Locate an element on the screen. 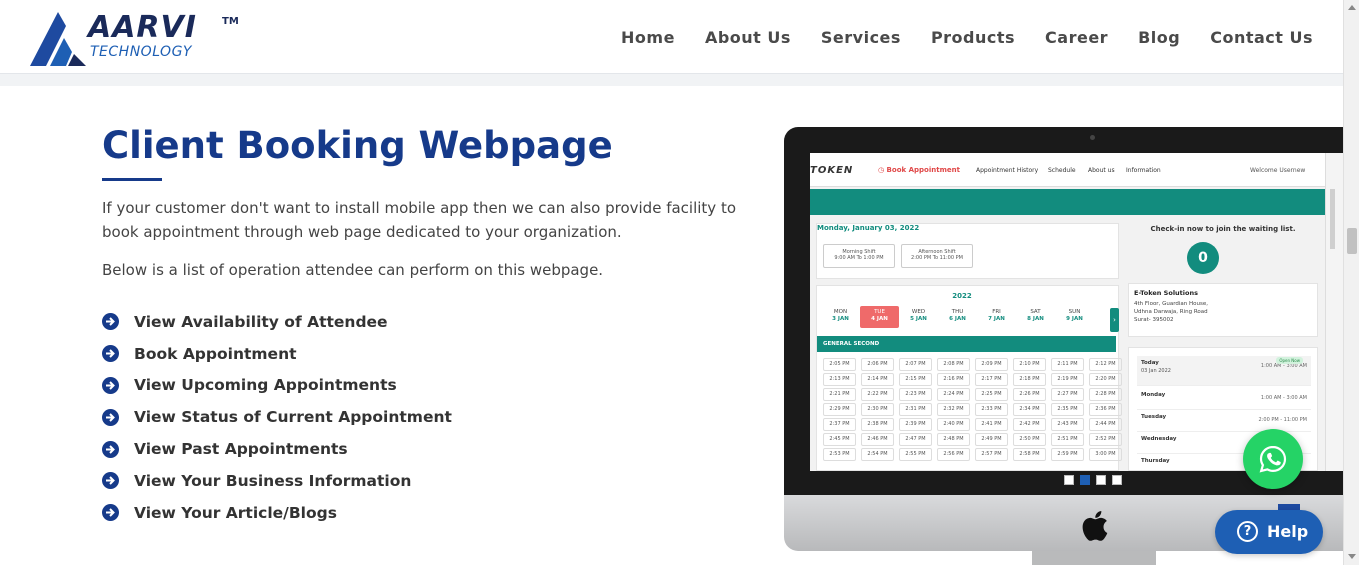  slide-day: MON 3 JAN is located at coordinates (840, 317).